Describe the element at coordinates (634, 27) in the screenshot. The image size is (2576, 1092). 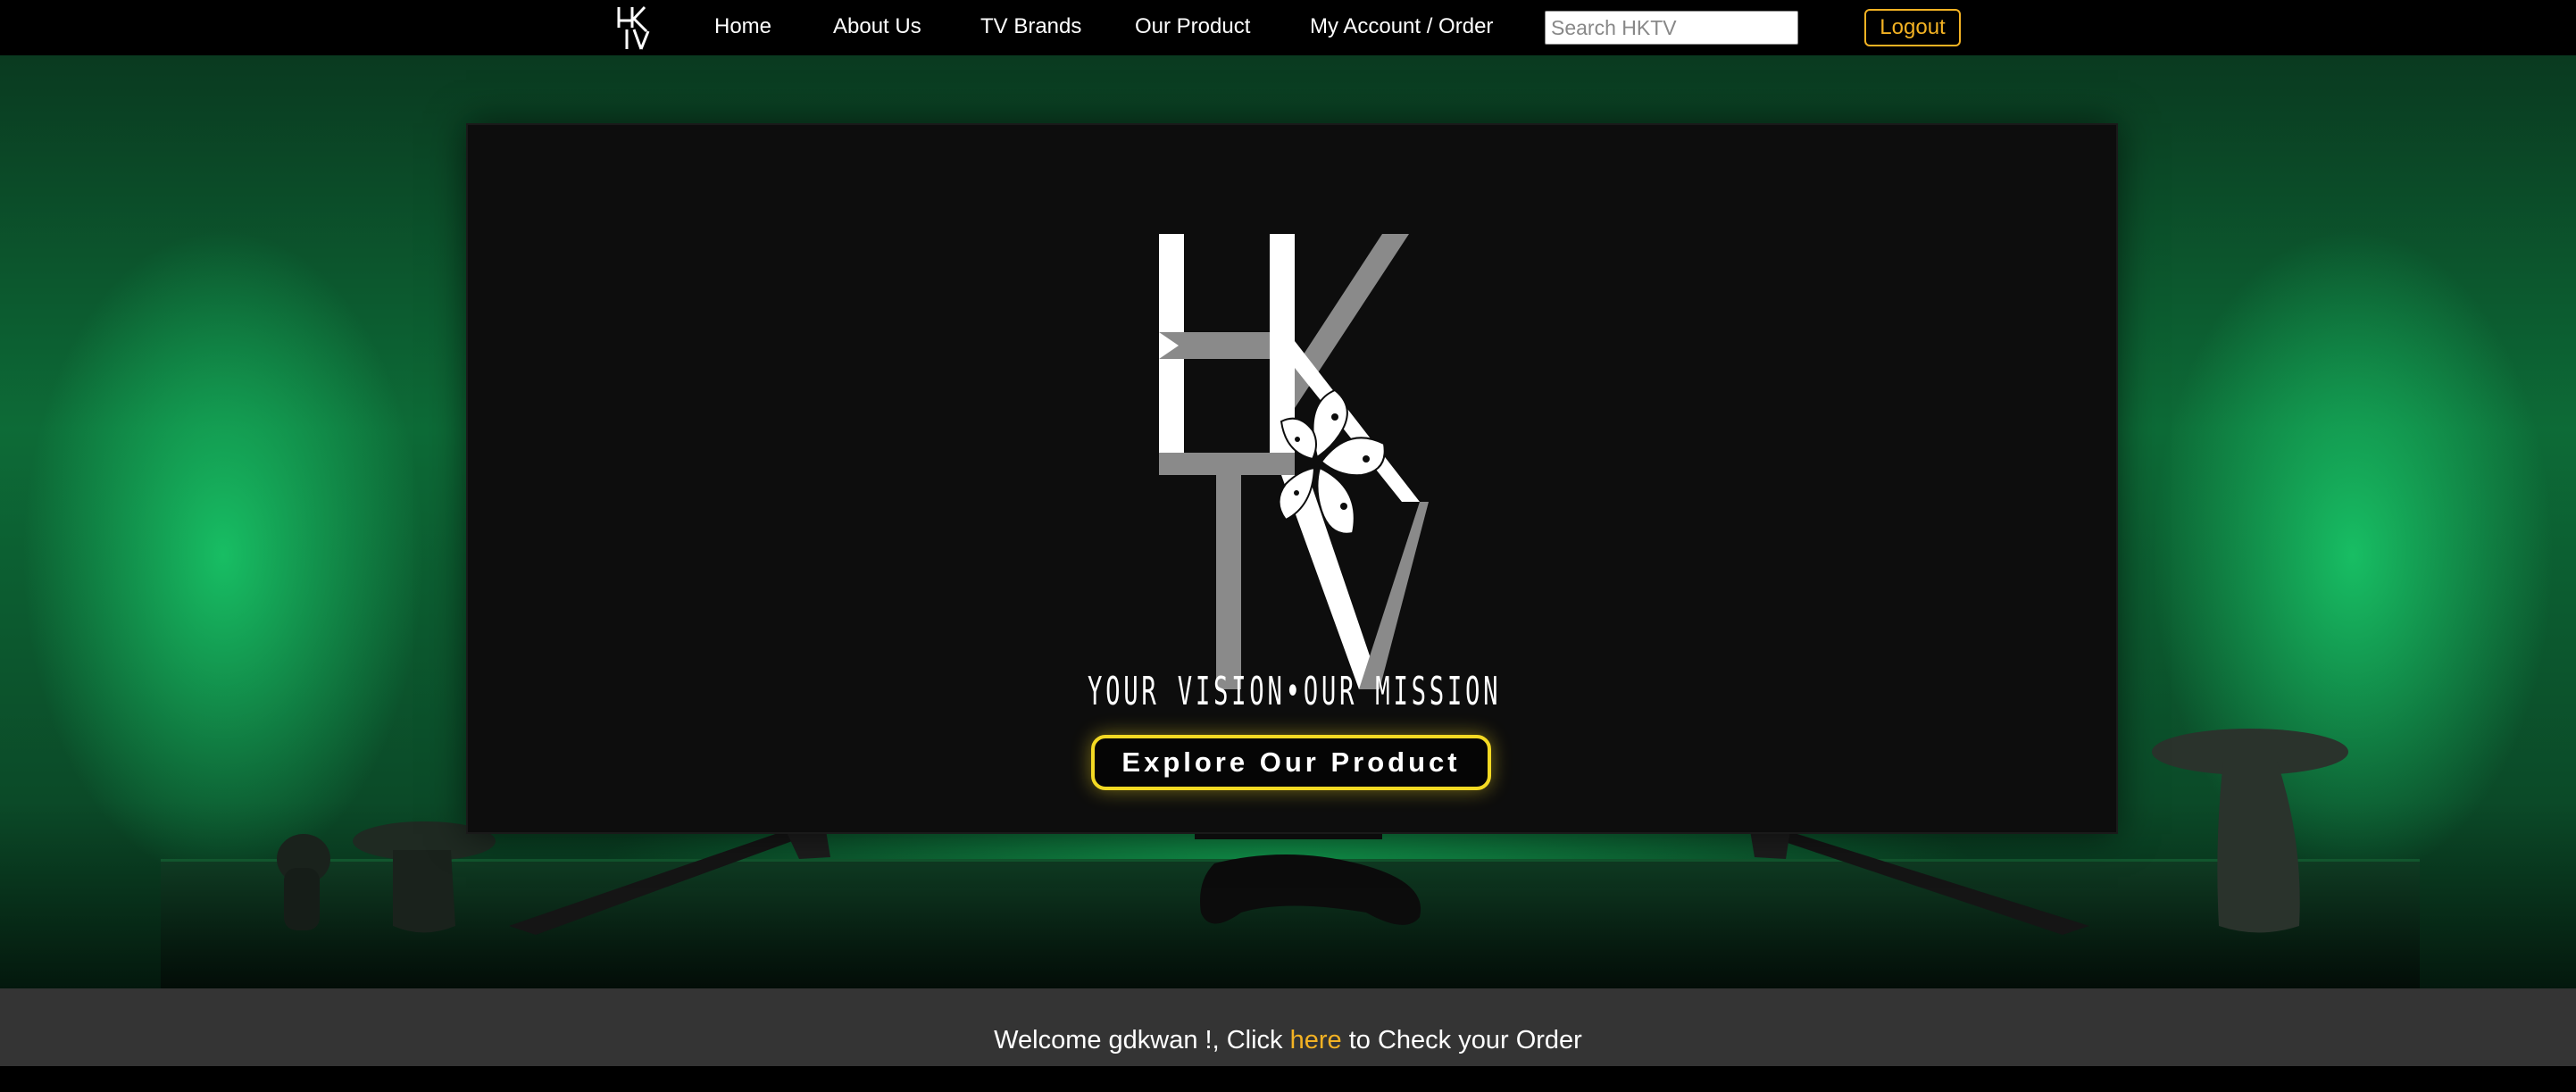
I see `hktv-logo-icon` at that location.